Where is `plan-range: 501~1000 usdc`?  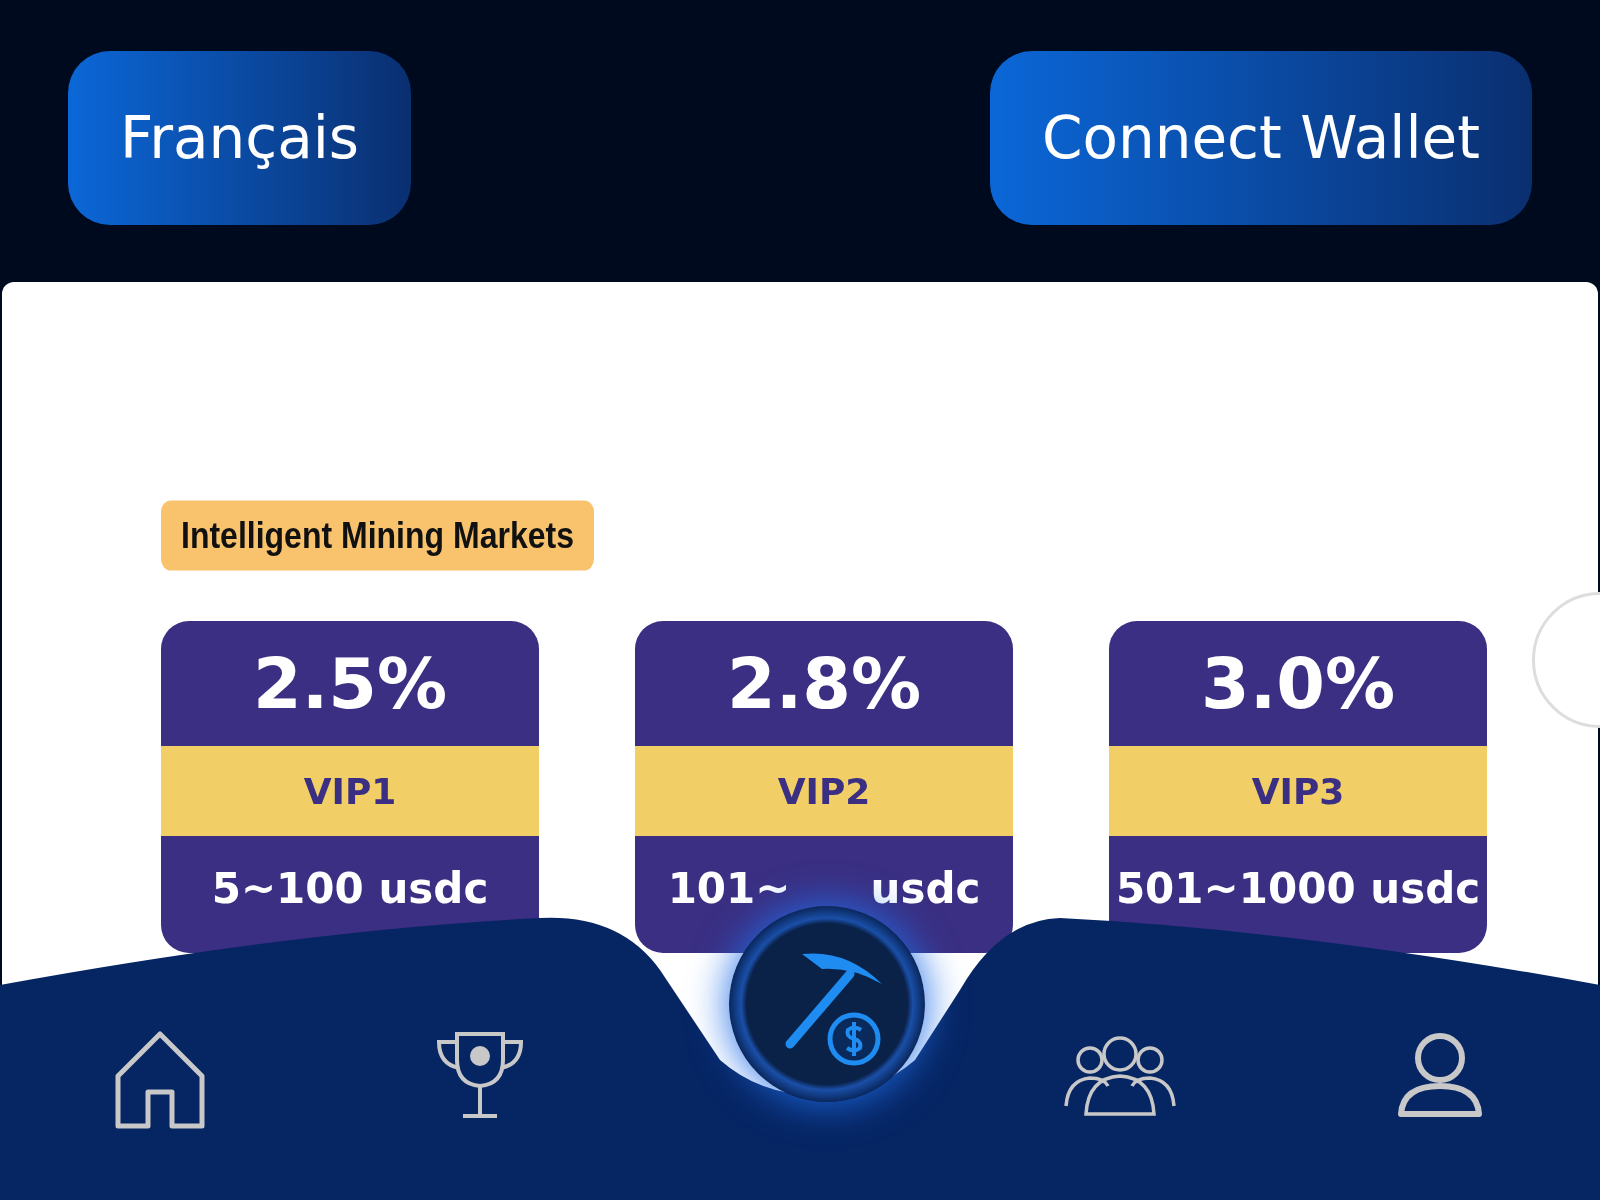 plan-range: 501~1000 usdc is located at coordinates (1298, 888).